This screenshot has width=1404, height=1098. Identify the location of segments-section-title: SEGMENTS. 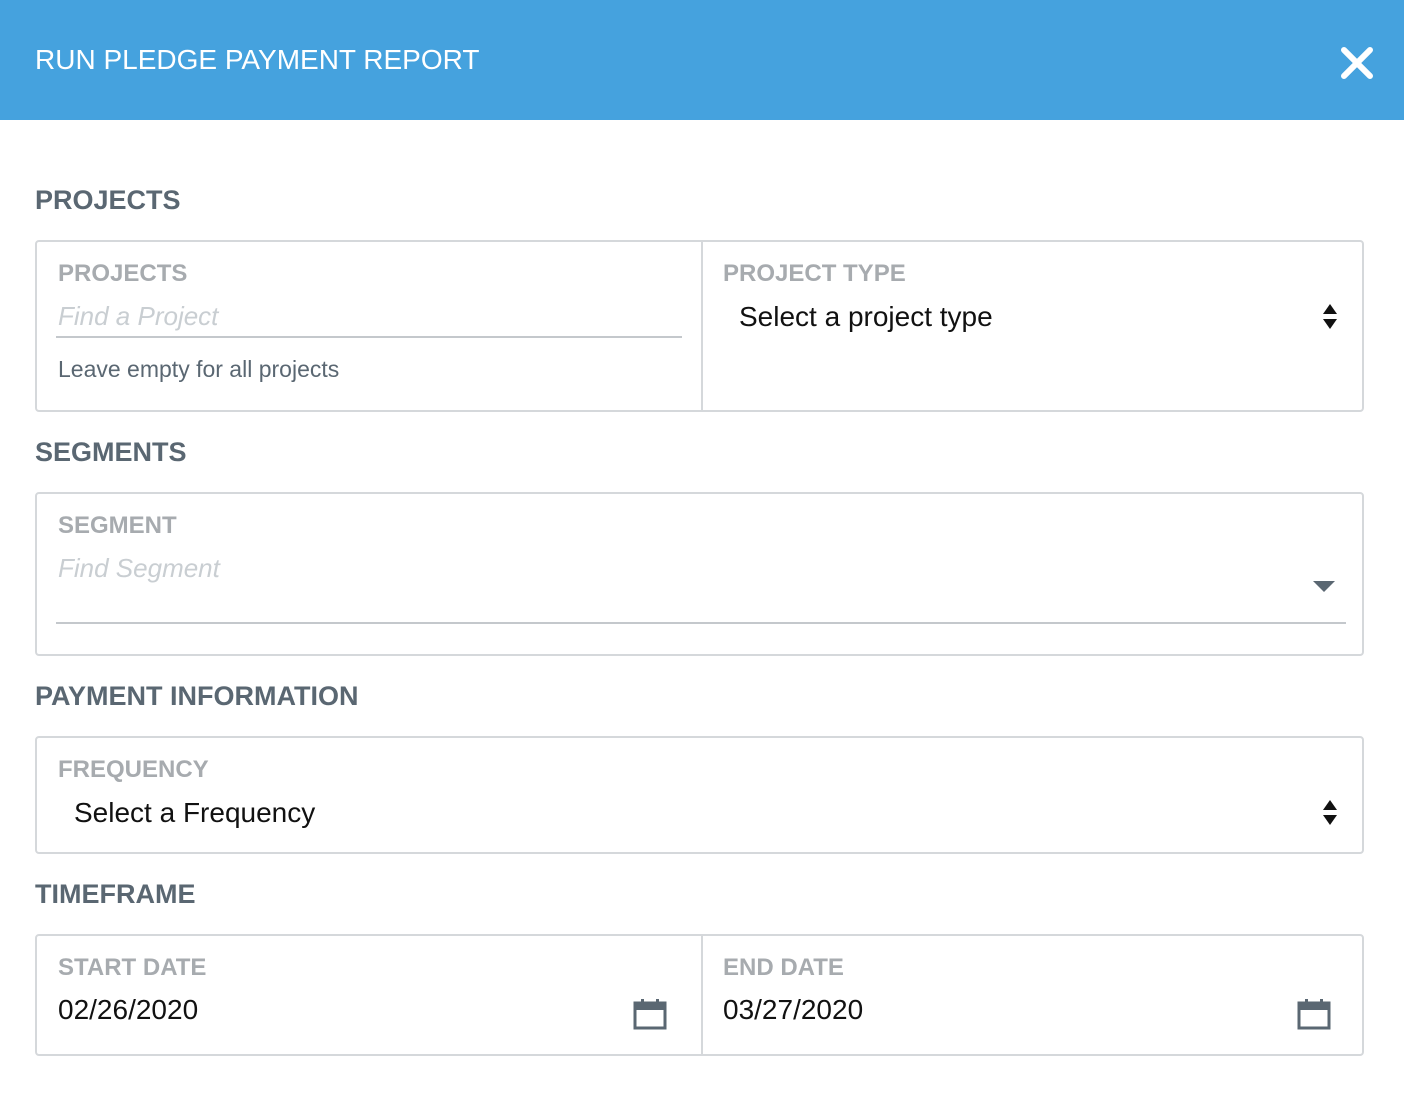
(111, 452).